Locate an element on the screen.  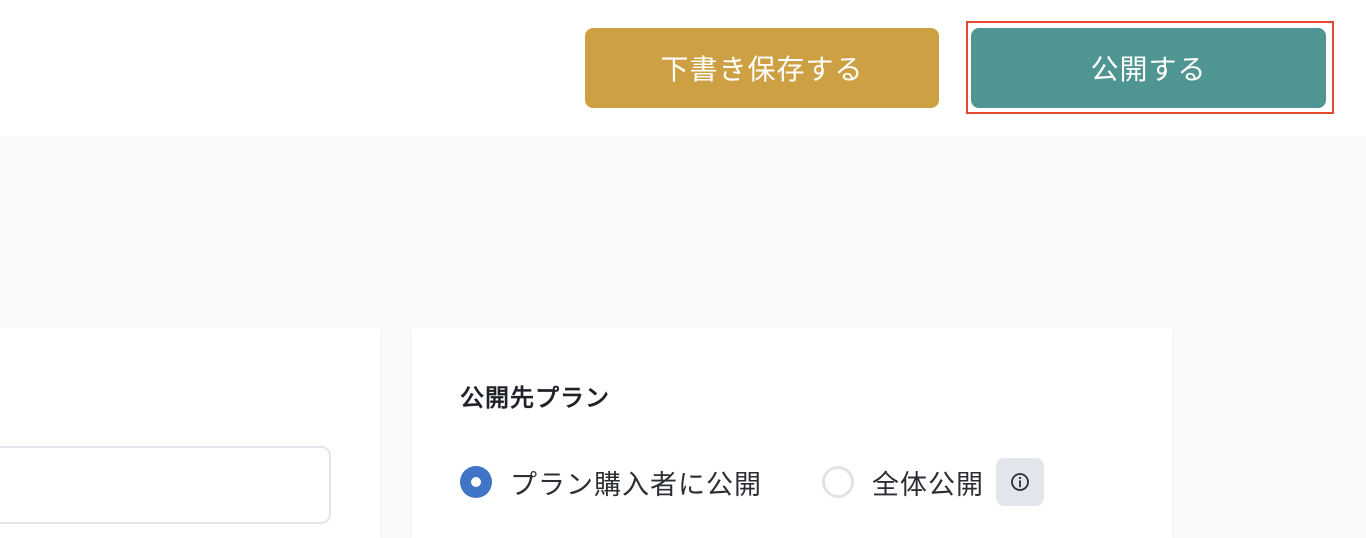
visibility-section-title: 公開先プラン is located at coordinates (535, 398).